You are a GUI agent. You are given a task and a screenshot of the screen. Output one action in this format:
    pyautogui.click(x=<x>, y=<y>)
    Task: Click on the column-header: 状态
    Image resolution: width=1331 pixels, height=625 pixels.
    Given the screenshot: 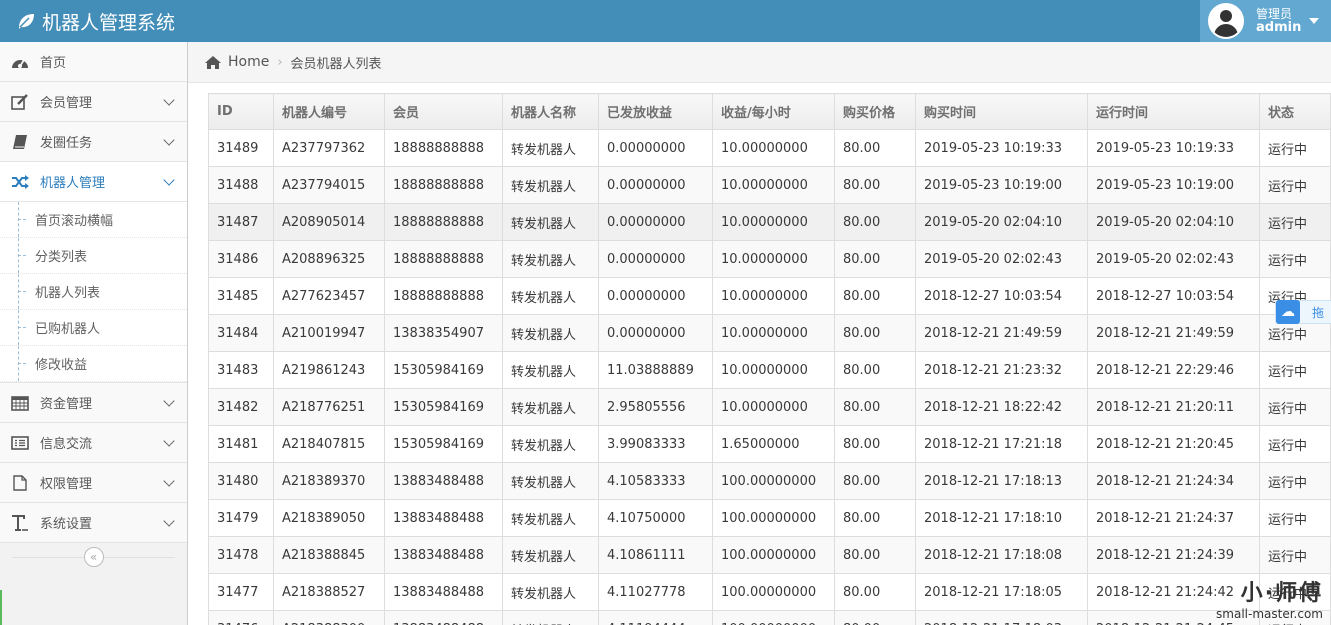 What is the action you would take?
    pyautogui.click(x=1295, y=111)
    